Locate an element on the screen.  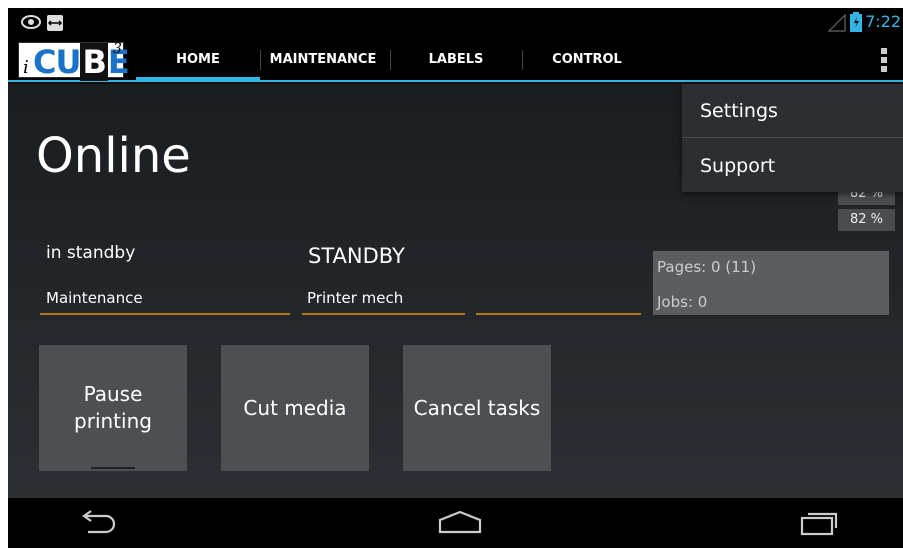
jobs-count: Jobs: 0 is located at coordinates (682, 302).